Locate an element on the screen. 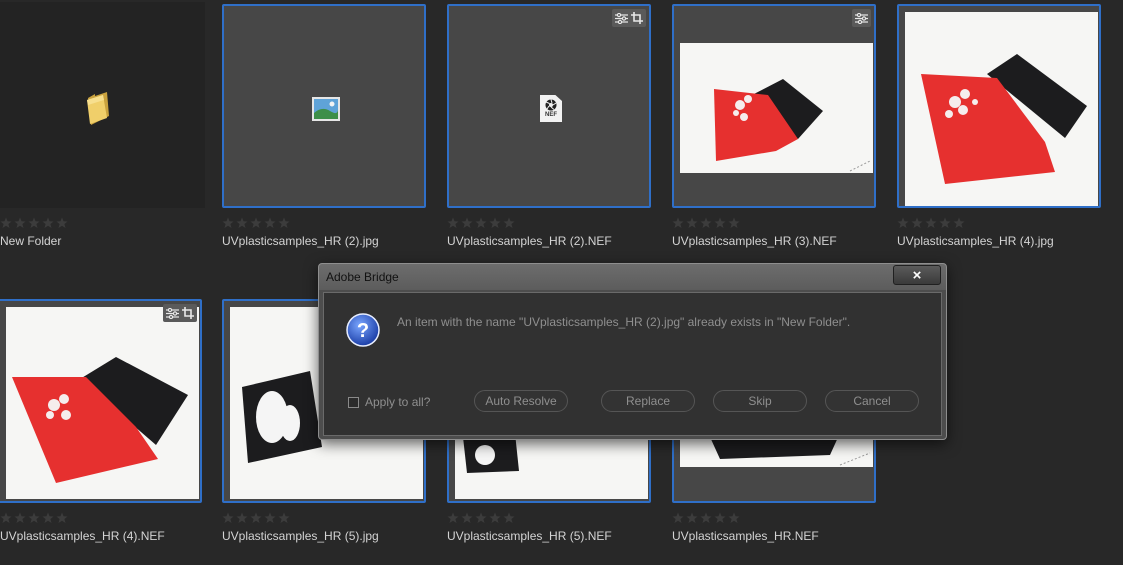 The width and height of the screenshot is (1123, 565). file-name: UVplasticsamples_HR (4).jpg is located at coordinates (975, 241).